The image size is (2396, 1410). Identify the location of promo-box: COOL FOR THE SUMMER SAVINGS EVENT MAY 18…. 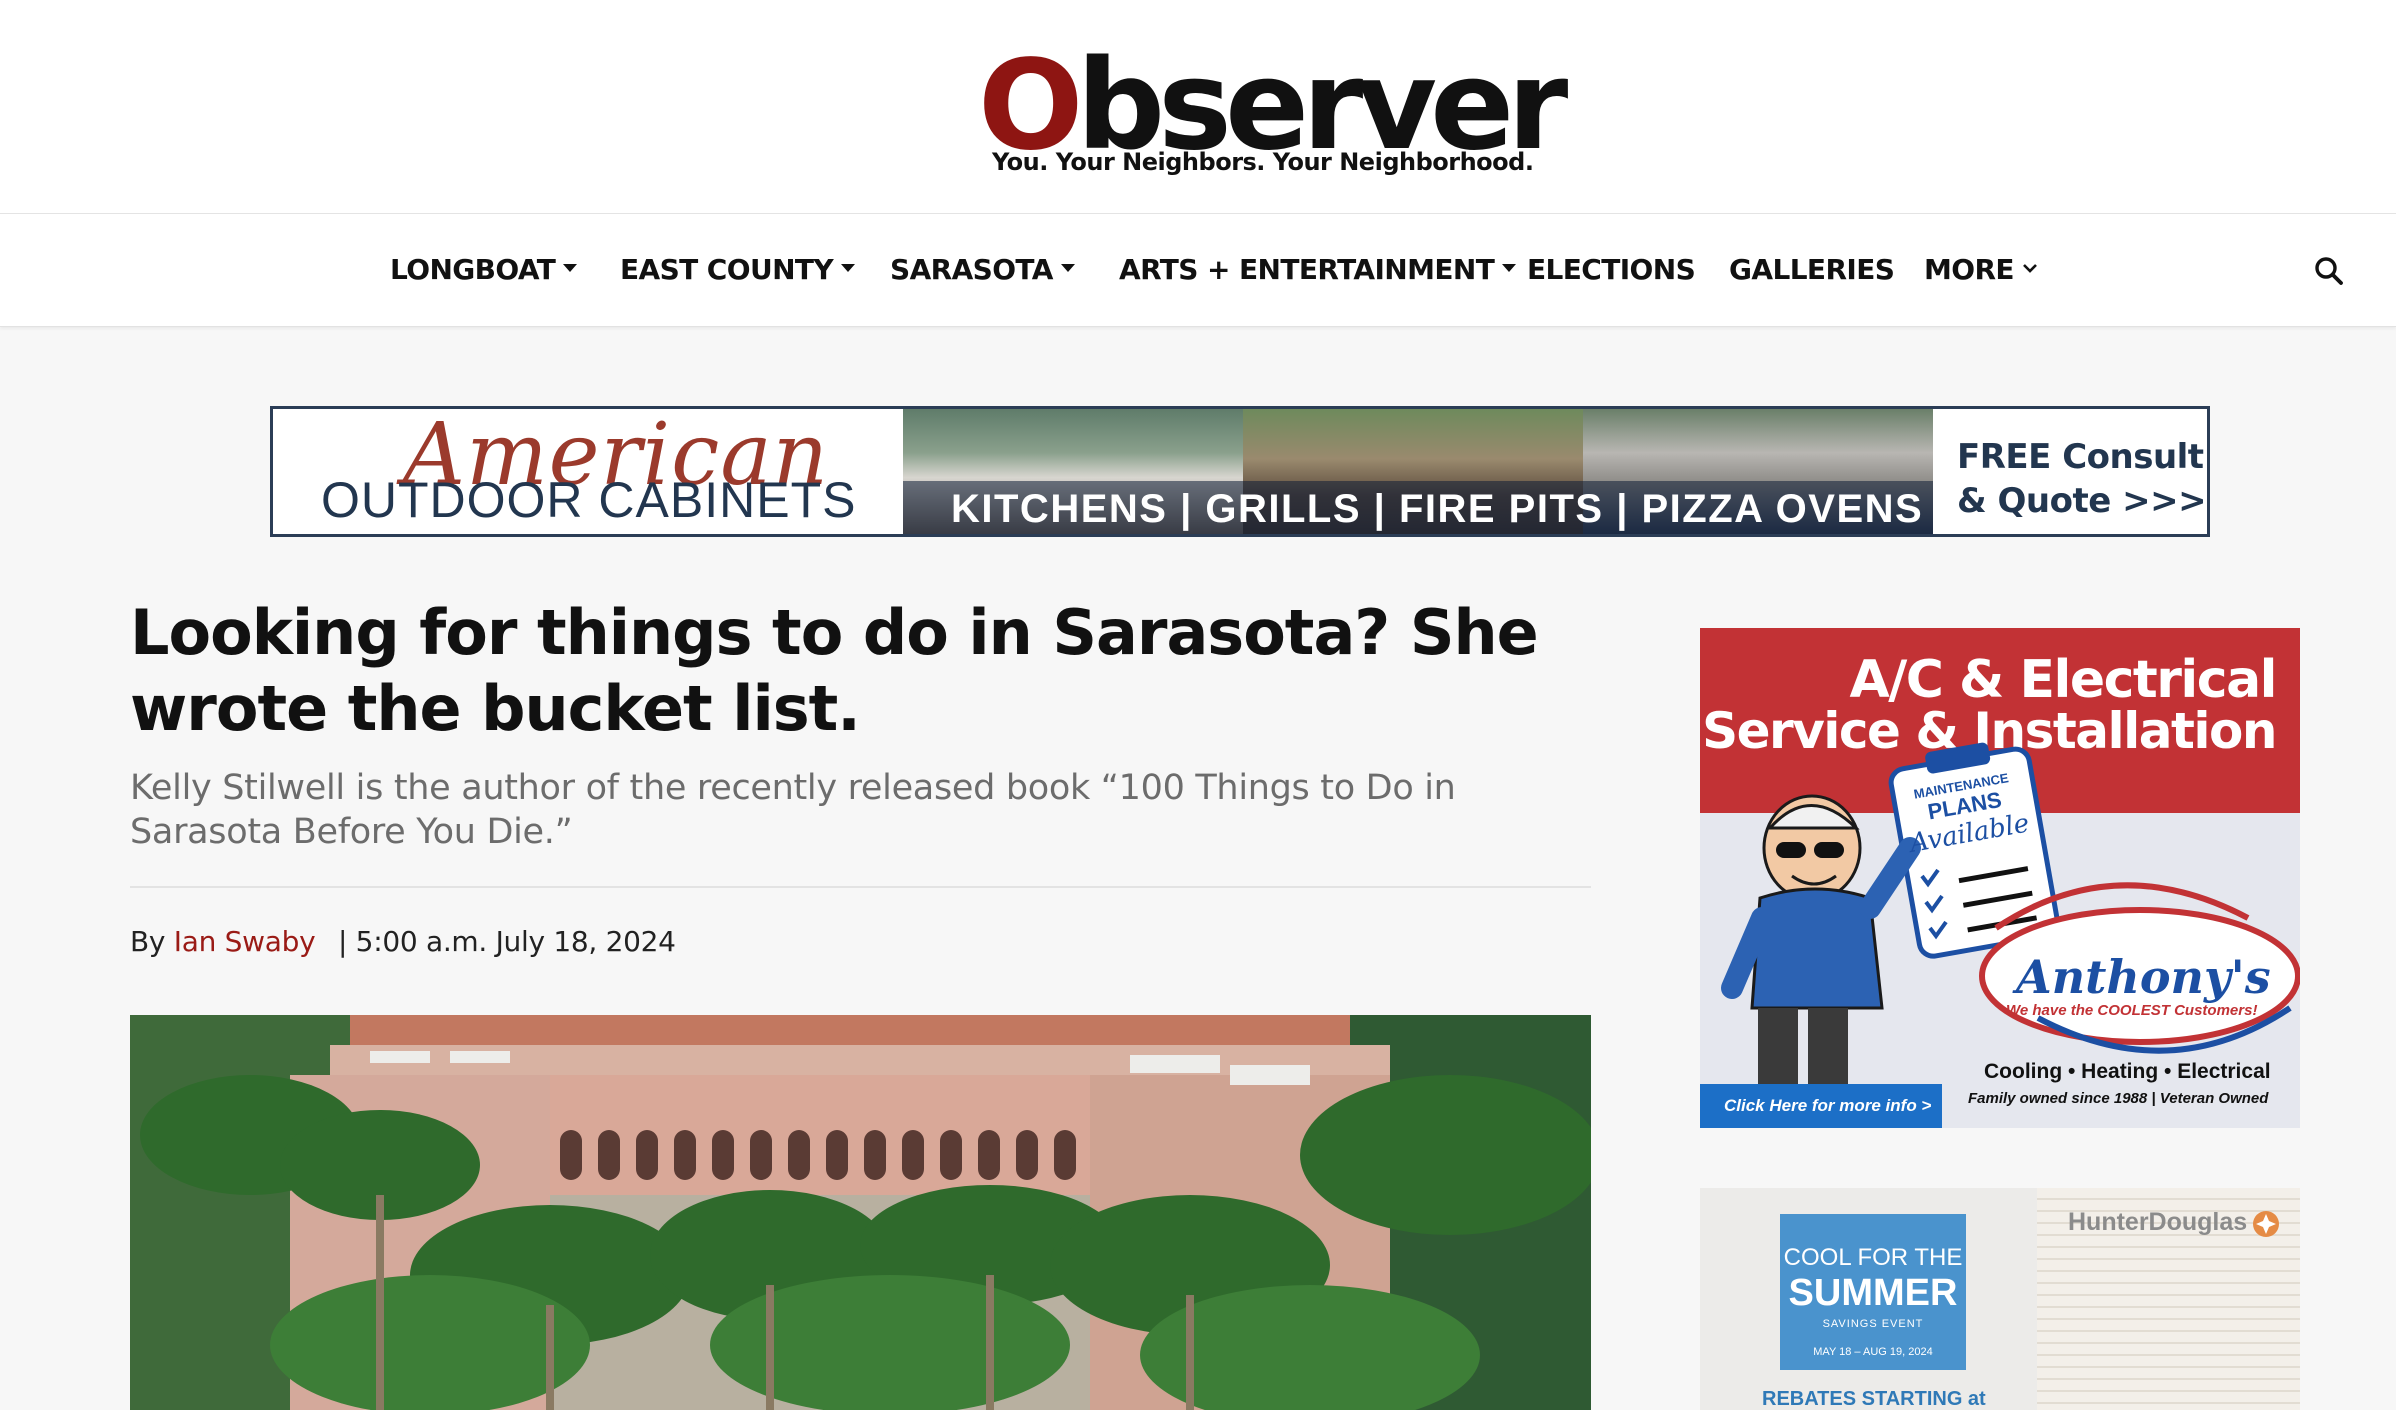
(1873, 1292).